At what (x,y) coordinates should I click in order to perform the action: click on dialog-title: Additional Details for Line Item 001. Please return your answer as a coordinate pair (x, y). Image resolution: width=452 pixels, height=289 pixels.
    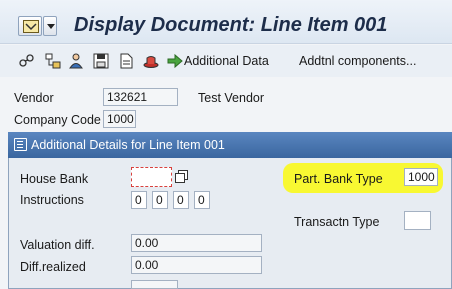
    Looking at the image, I should click on (128, 145).